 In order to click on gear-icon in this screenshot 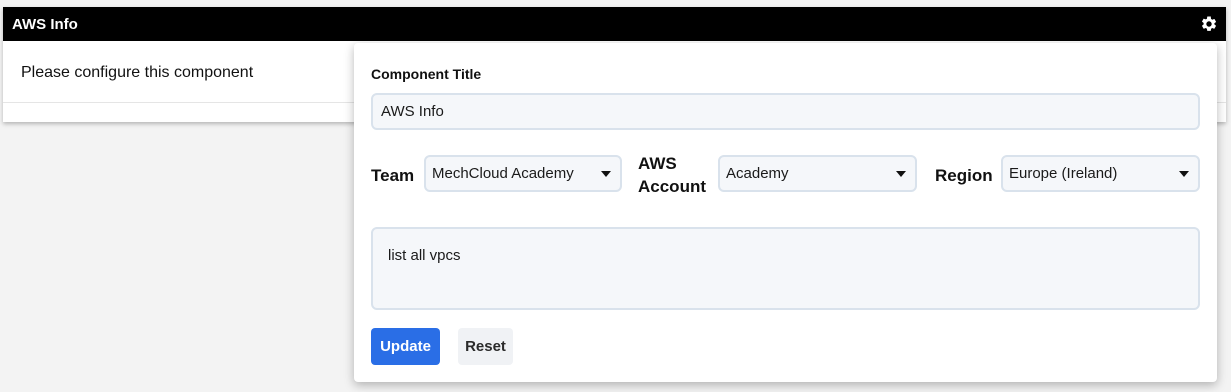, I will do `click(1209, 24)`.